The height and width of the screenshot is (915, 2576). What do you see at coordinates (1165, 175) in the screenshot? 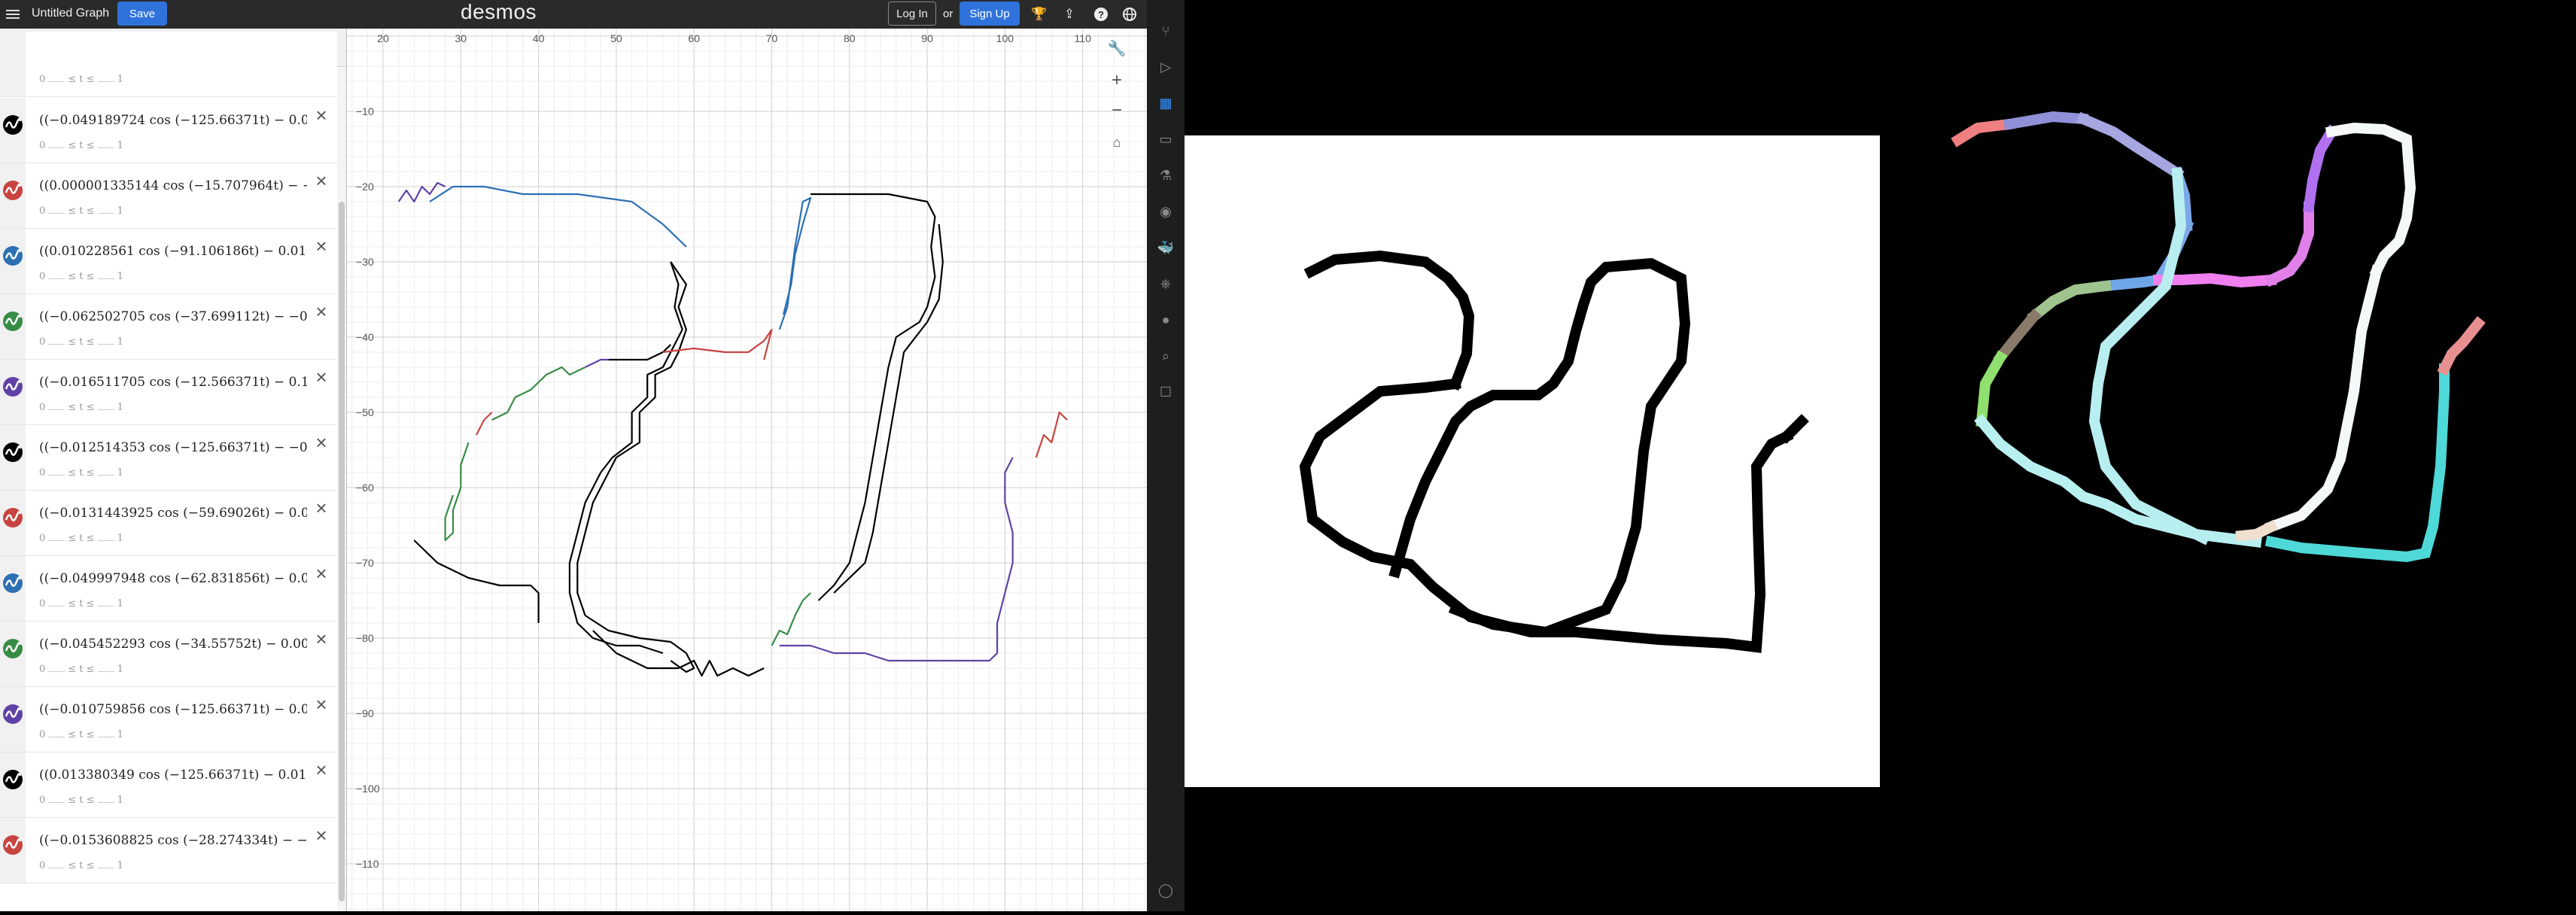
I see `testing-icon: ⚗` at bounding box center [1165, 175].